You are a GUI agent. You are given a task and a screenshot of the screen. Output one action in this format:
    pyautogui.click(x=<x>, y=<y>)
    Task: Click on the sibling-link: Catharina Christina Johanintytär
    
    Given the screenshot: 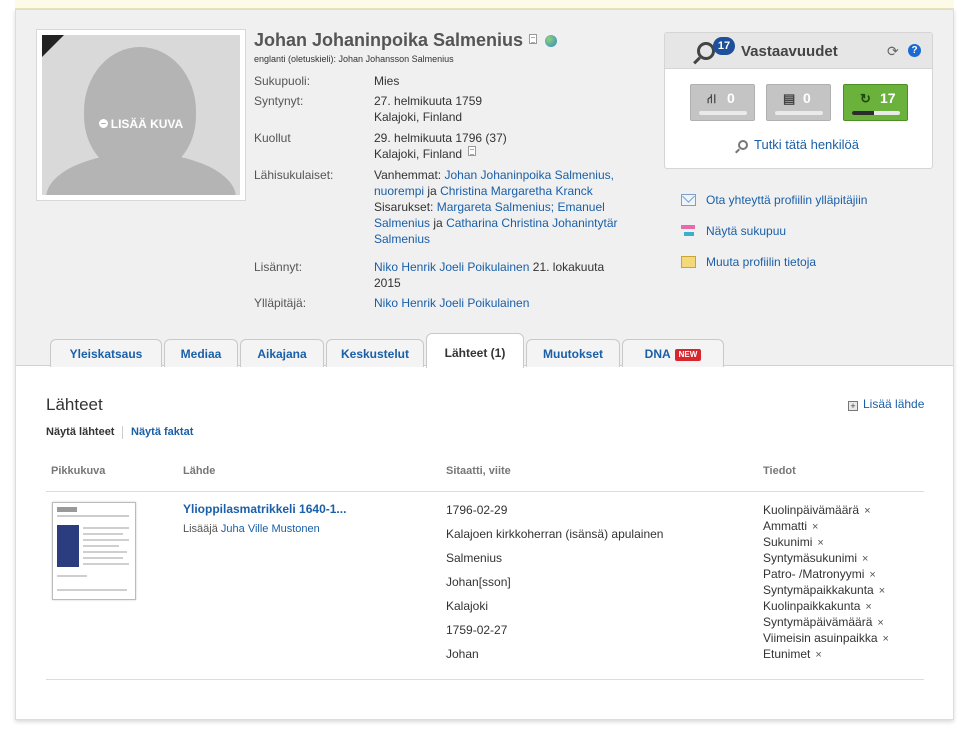 What is the action you would take?
    pyautogui.click(x=531, y=223)
    